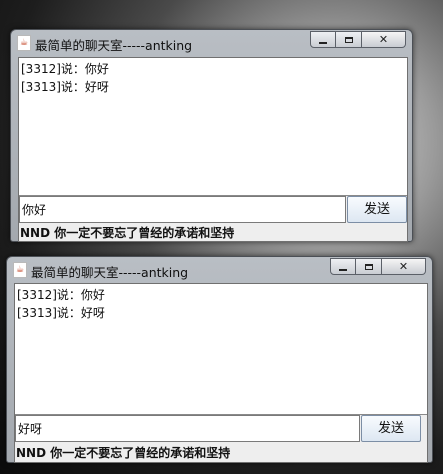 This screenshot has height=474, width=443. I want to click on message-input: 好呀, so click(187, 428).